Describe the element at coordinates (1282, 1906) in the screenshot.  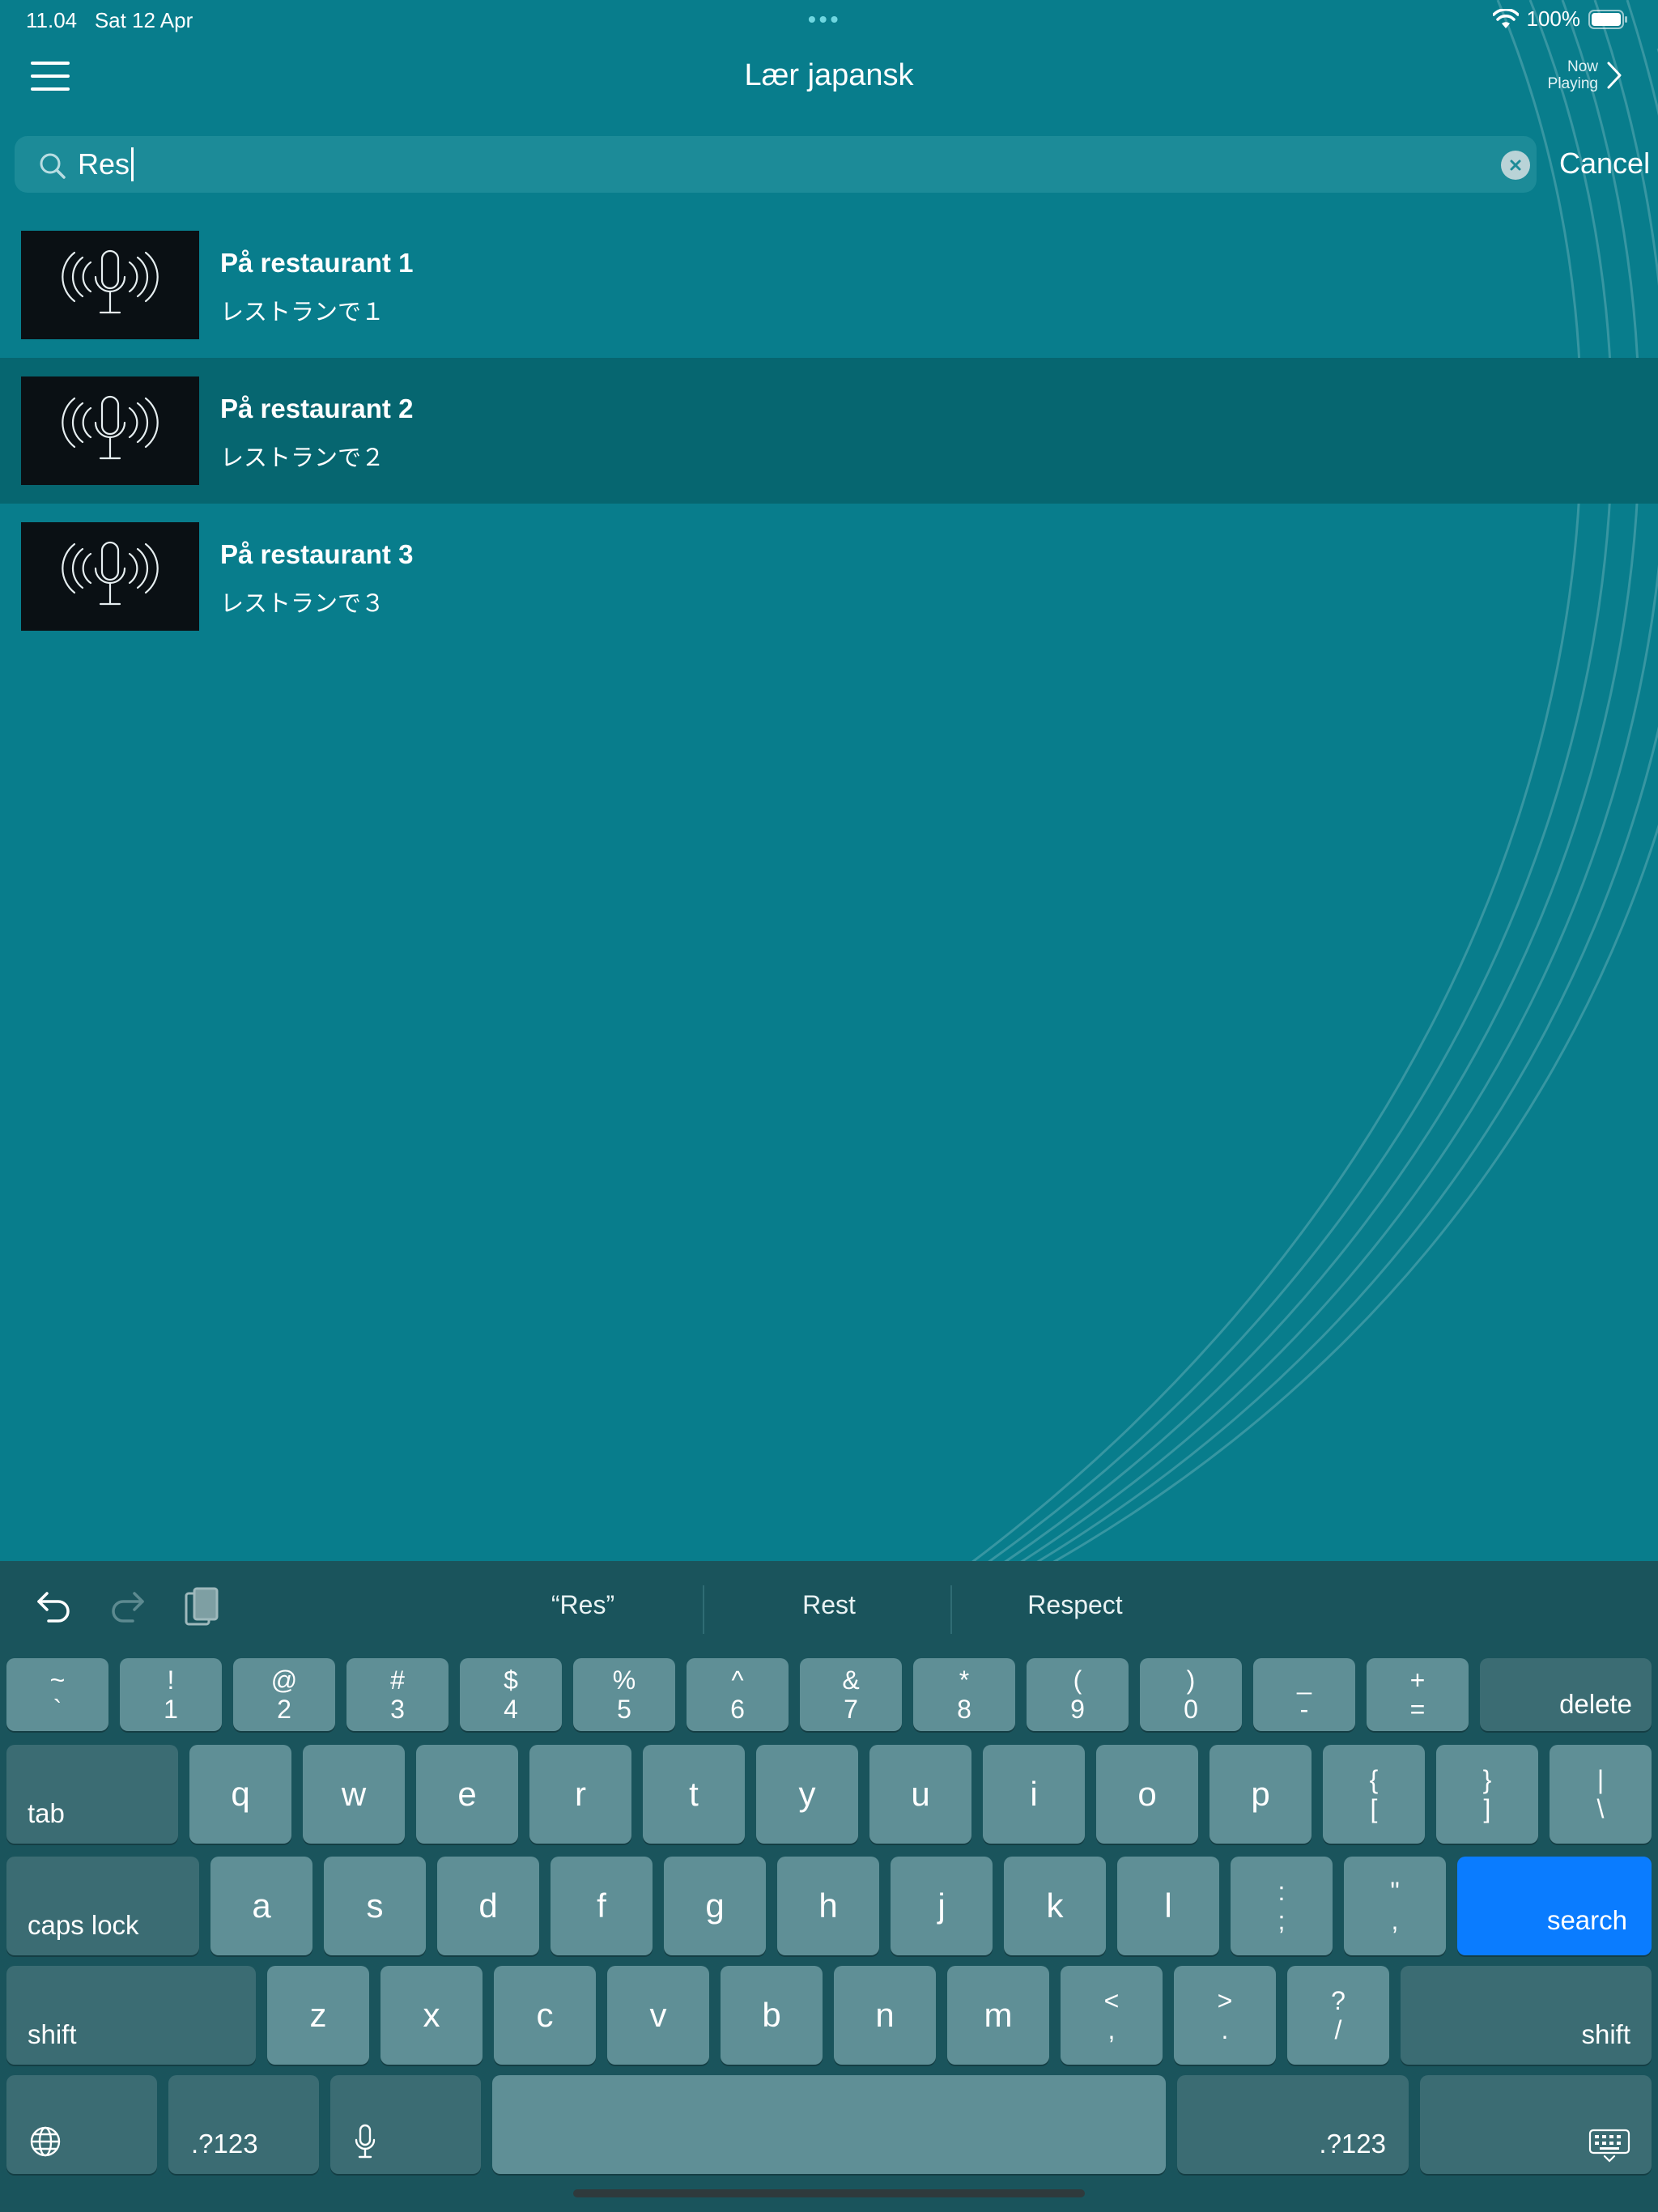
I see `key-symbol: :;` at that location.